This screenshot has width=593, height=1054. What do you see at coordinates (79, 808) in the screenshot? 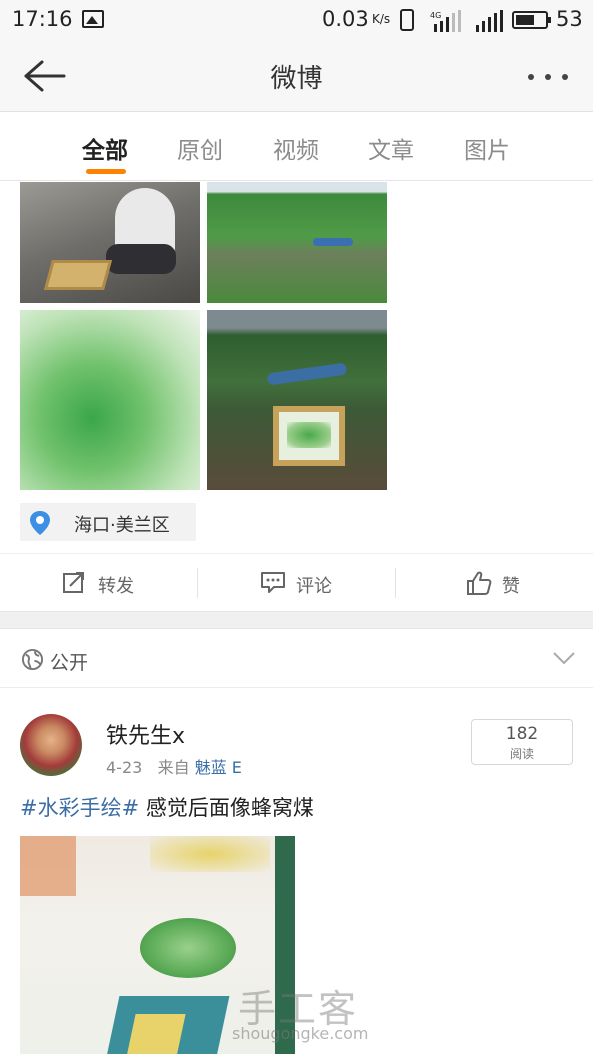
I see `hashtag-link: #水彩手绘#` at bounding box center [79, 808].